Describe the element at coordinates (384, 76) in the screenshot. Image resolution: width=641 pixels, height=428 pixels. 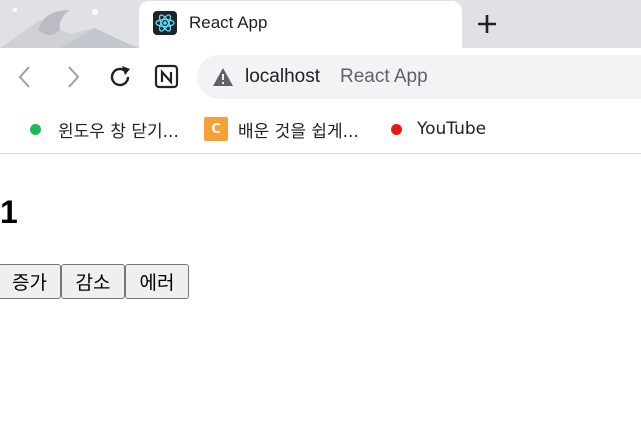
I see `url-page-title: React App` at that location.